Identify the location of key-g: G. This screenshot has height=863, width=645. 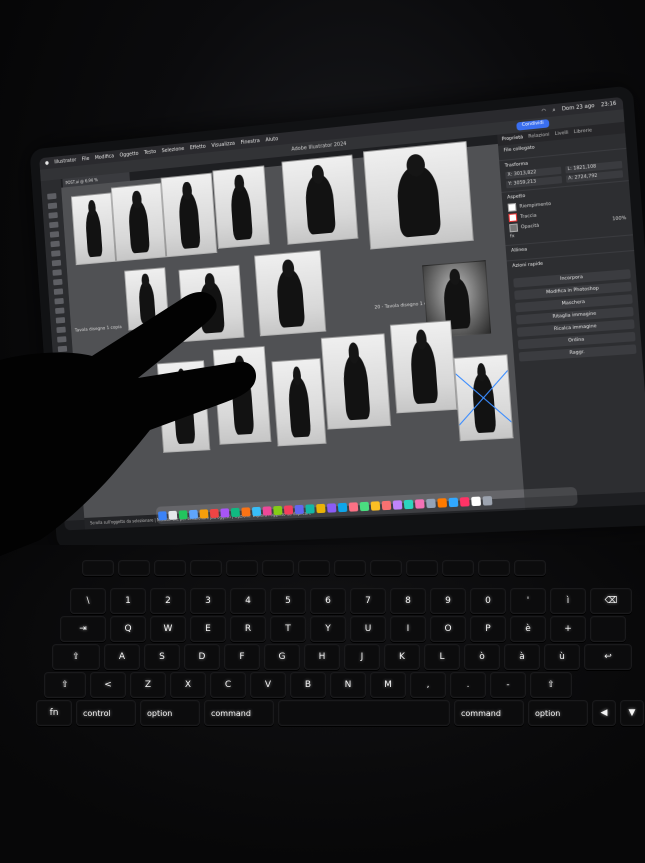
(282, 657).